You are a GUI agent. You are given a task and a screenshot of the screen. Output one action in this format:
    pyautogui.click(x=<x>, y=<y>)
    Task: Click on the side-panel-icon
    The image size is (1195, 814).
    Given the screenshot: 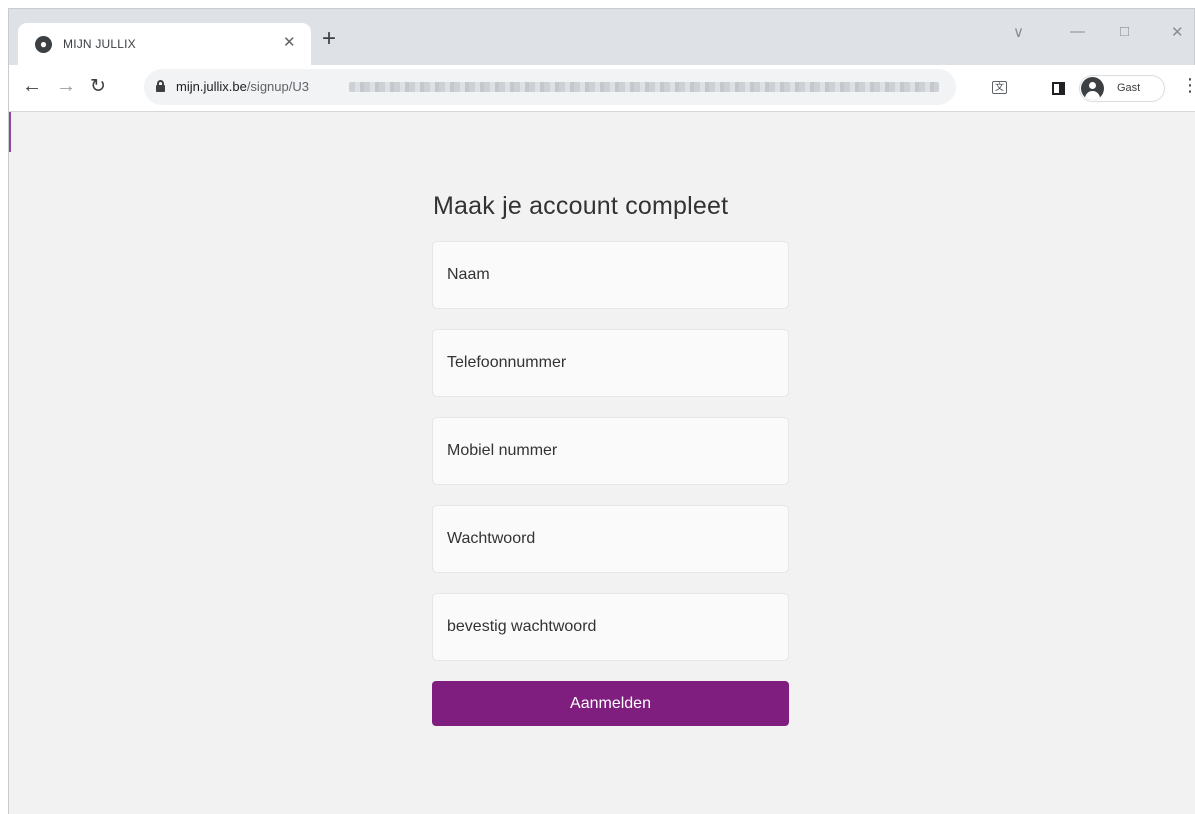 What is the action you would take?
    pyautogui.click(x=1058, y=88)
    